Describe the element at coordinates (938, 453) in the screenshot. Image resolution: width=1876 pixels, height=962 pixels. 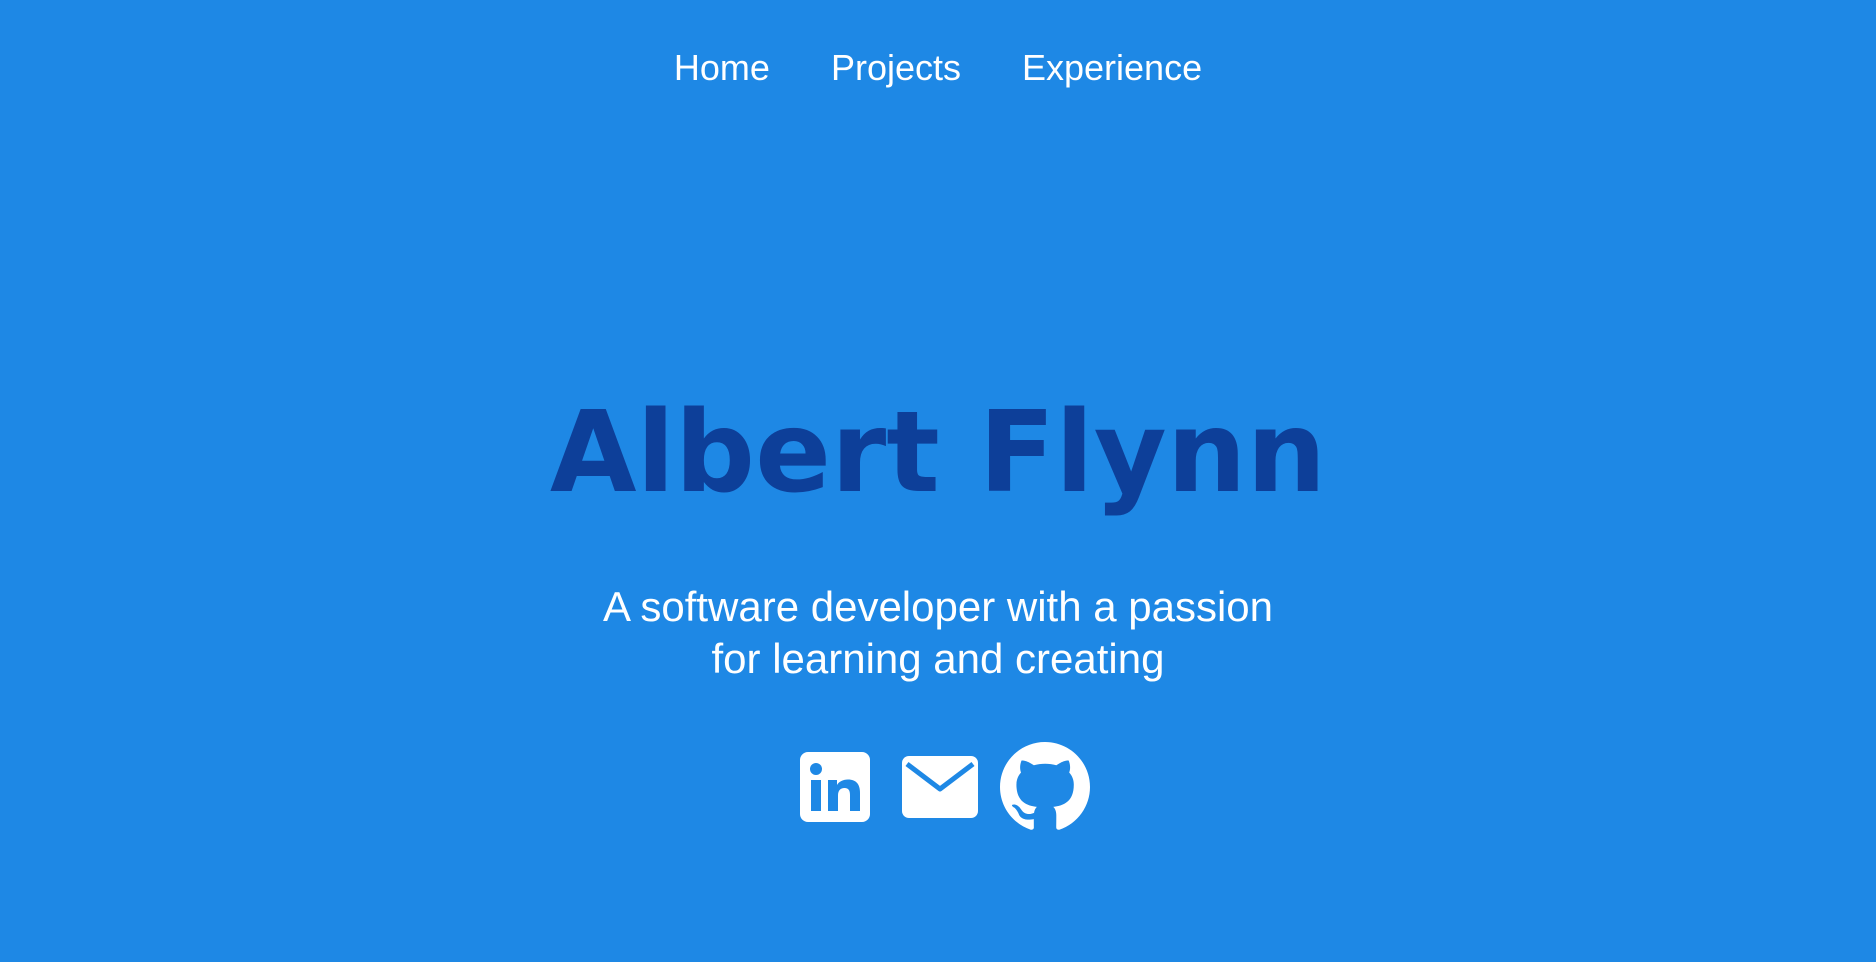
I see `hero-name: Albert Flynn` at that location.